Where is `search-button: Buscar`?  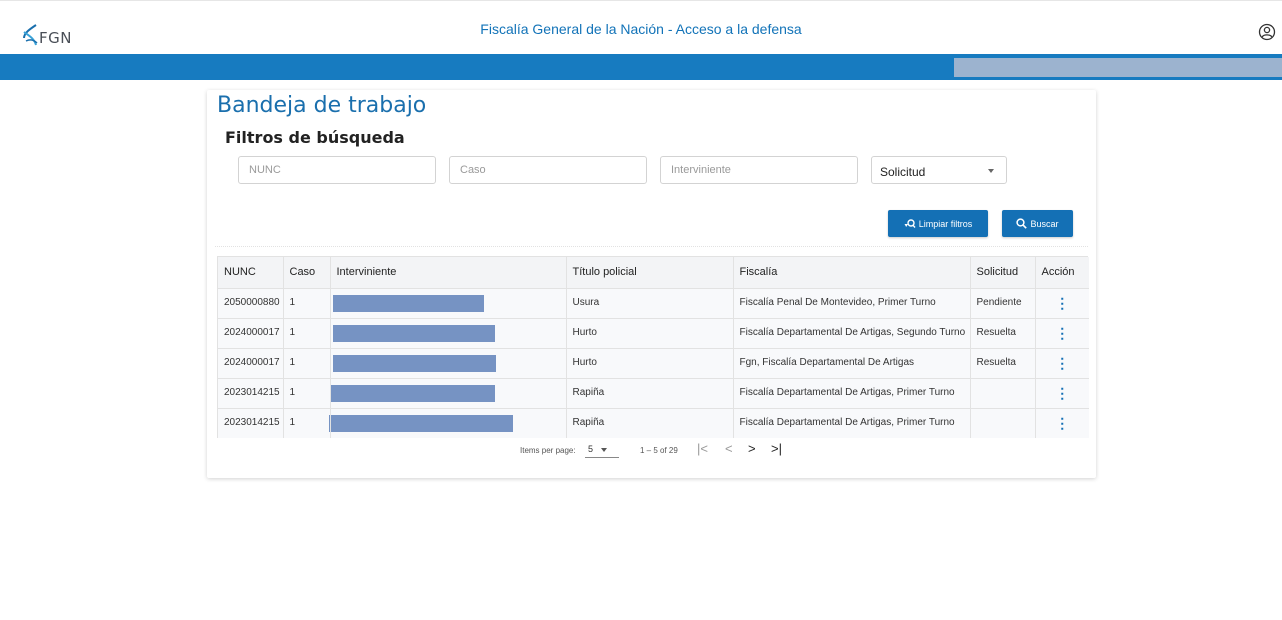 search-button: Buscar is located at coordinates (1037, 223).